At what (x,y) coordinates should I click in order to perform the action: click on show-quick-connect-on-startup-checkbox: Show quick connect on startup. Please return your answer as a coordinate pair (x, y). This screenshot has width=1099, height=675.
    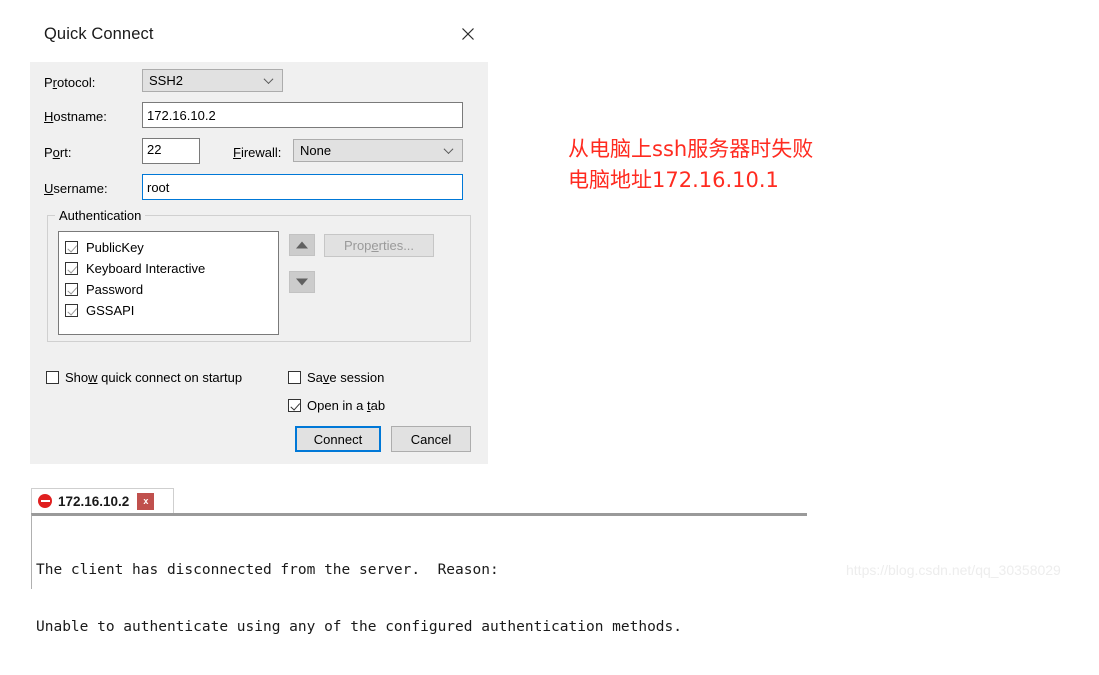
    Looking at the image, I should click on (144, 377).